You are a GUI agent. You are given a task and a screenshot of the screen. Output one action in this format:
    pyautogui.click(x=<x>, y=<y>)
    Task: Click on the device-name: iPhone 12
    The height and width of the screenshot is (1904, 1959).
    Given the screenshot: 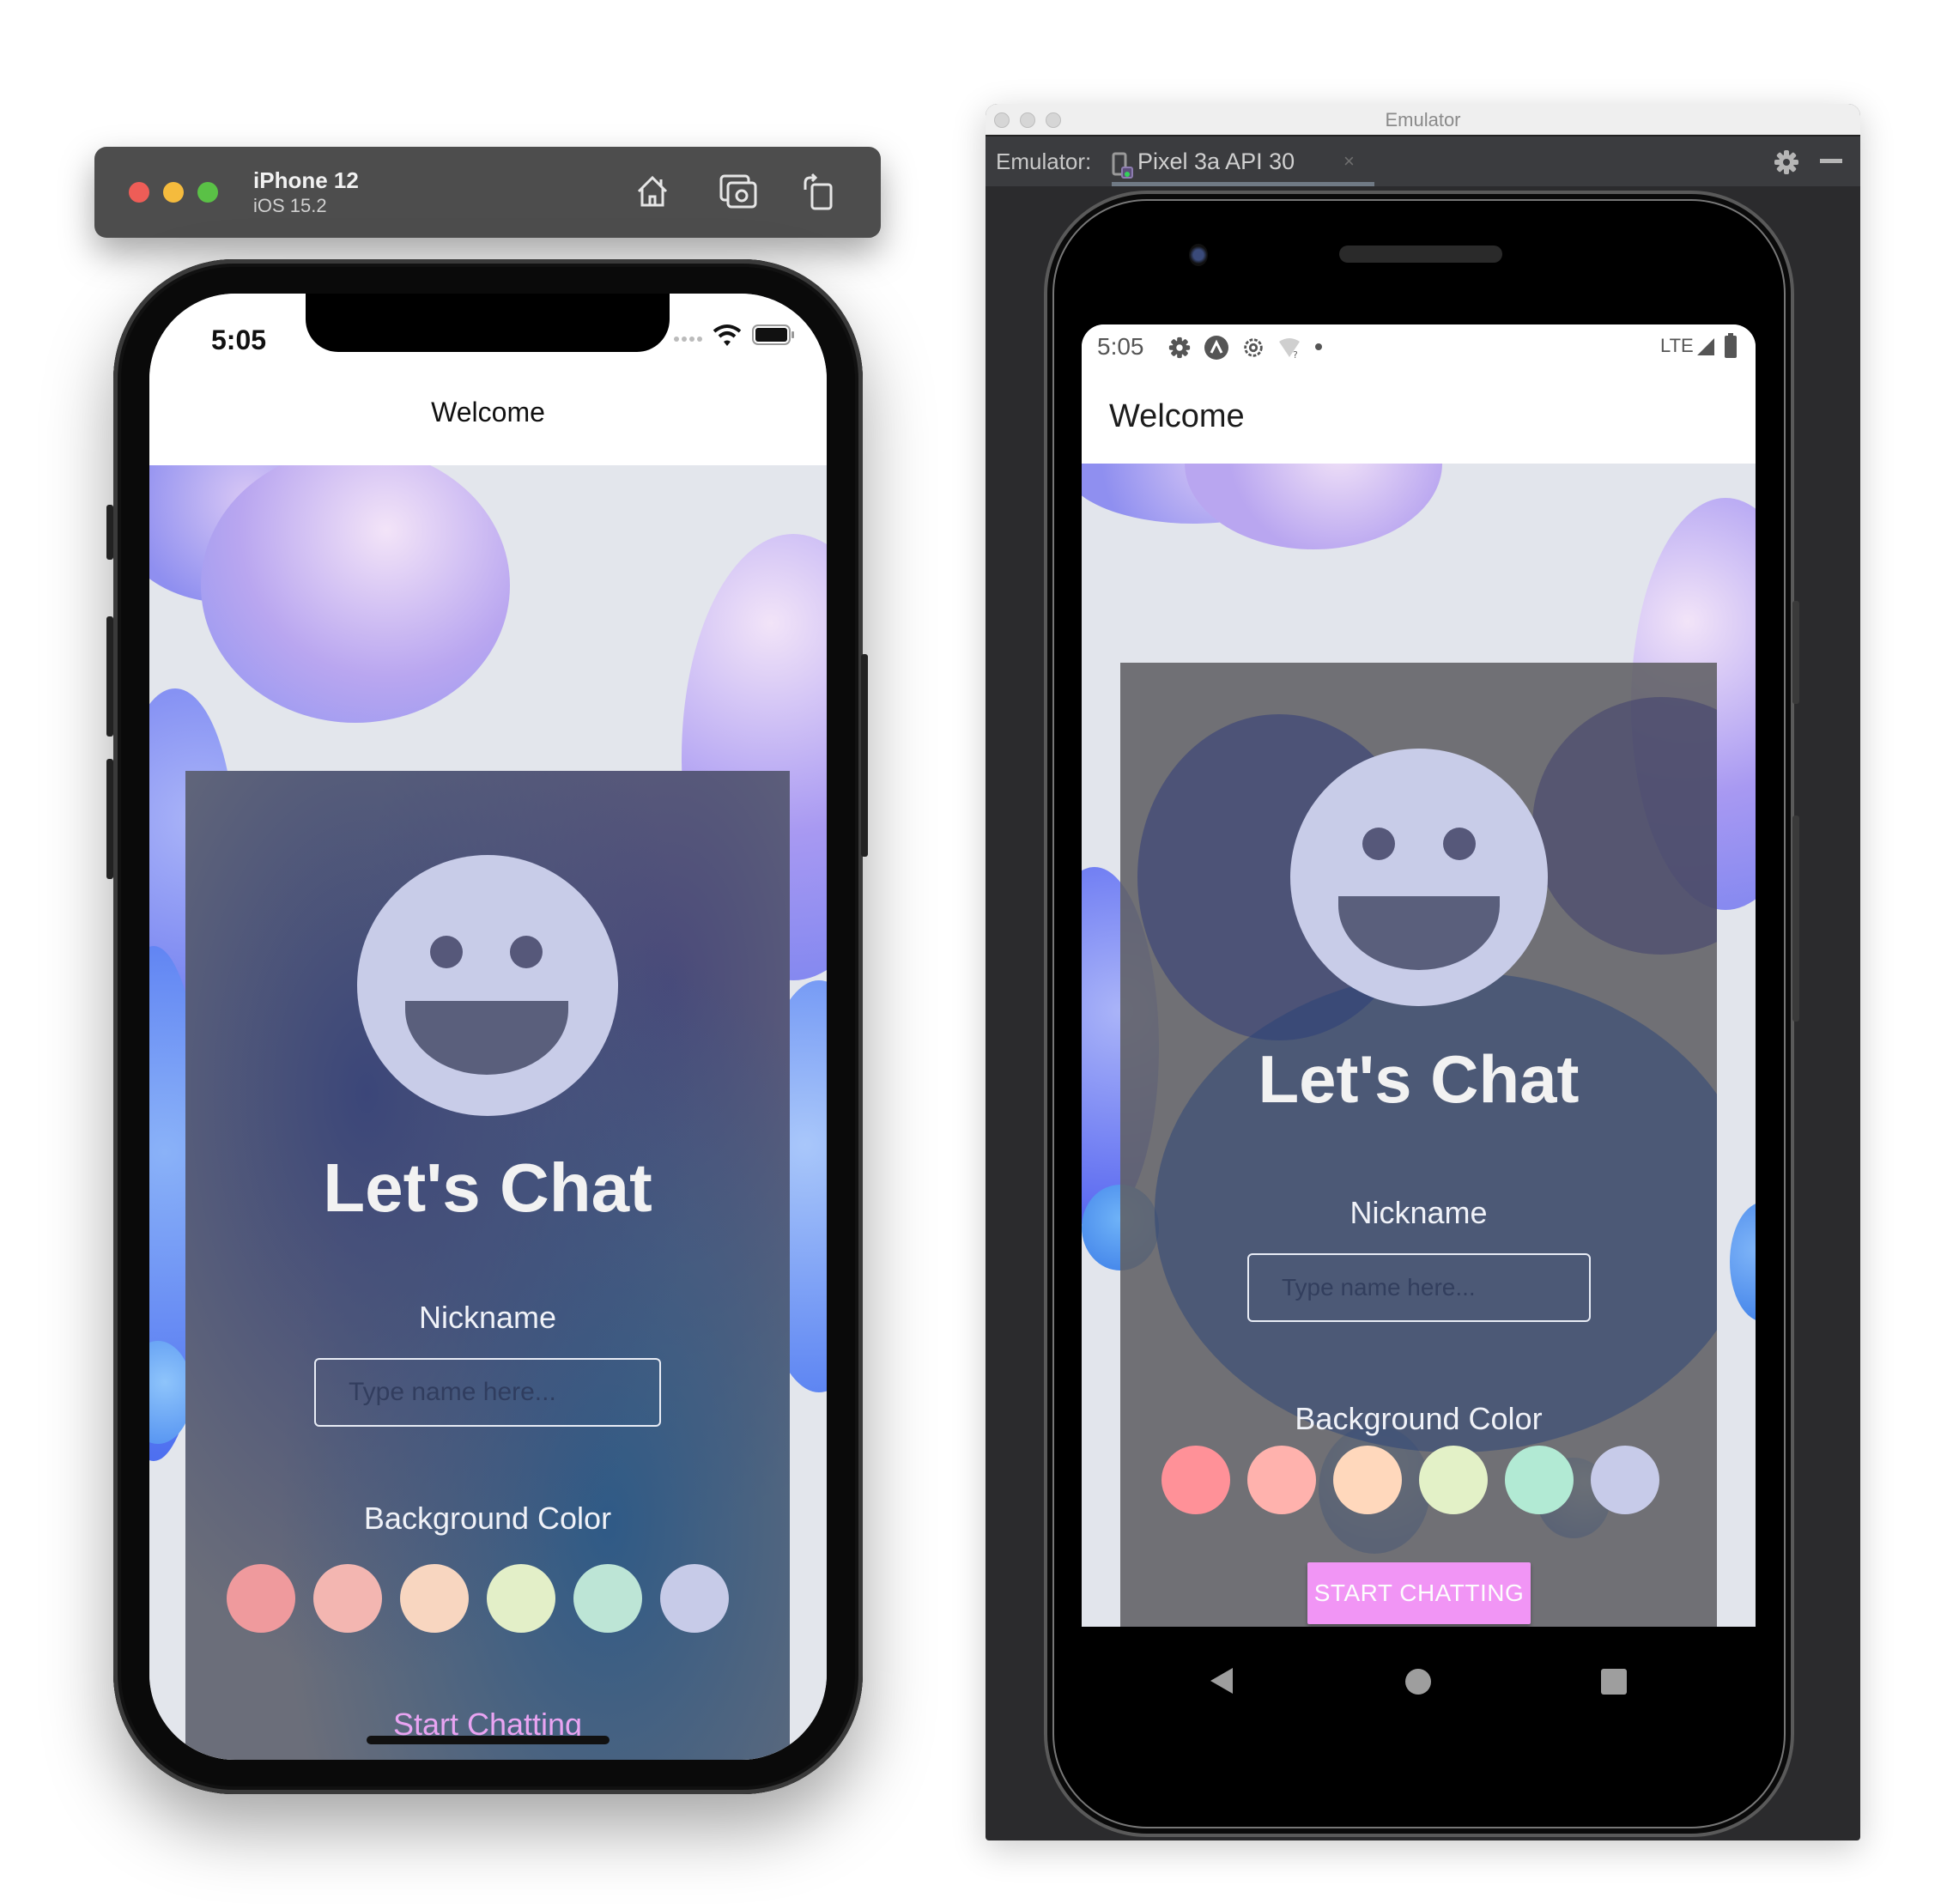 What is the action you would take?
    pyautogui.click(x=306, y=180)
    